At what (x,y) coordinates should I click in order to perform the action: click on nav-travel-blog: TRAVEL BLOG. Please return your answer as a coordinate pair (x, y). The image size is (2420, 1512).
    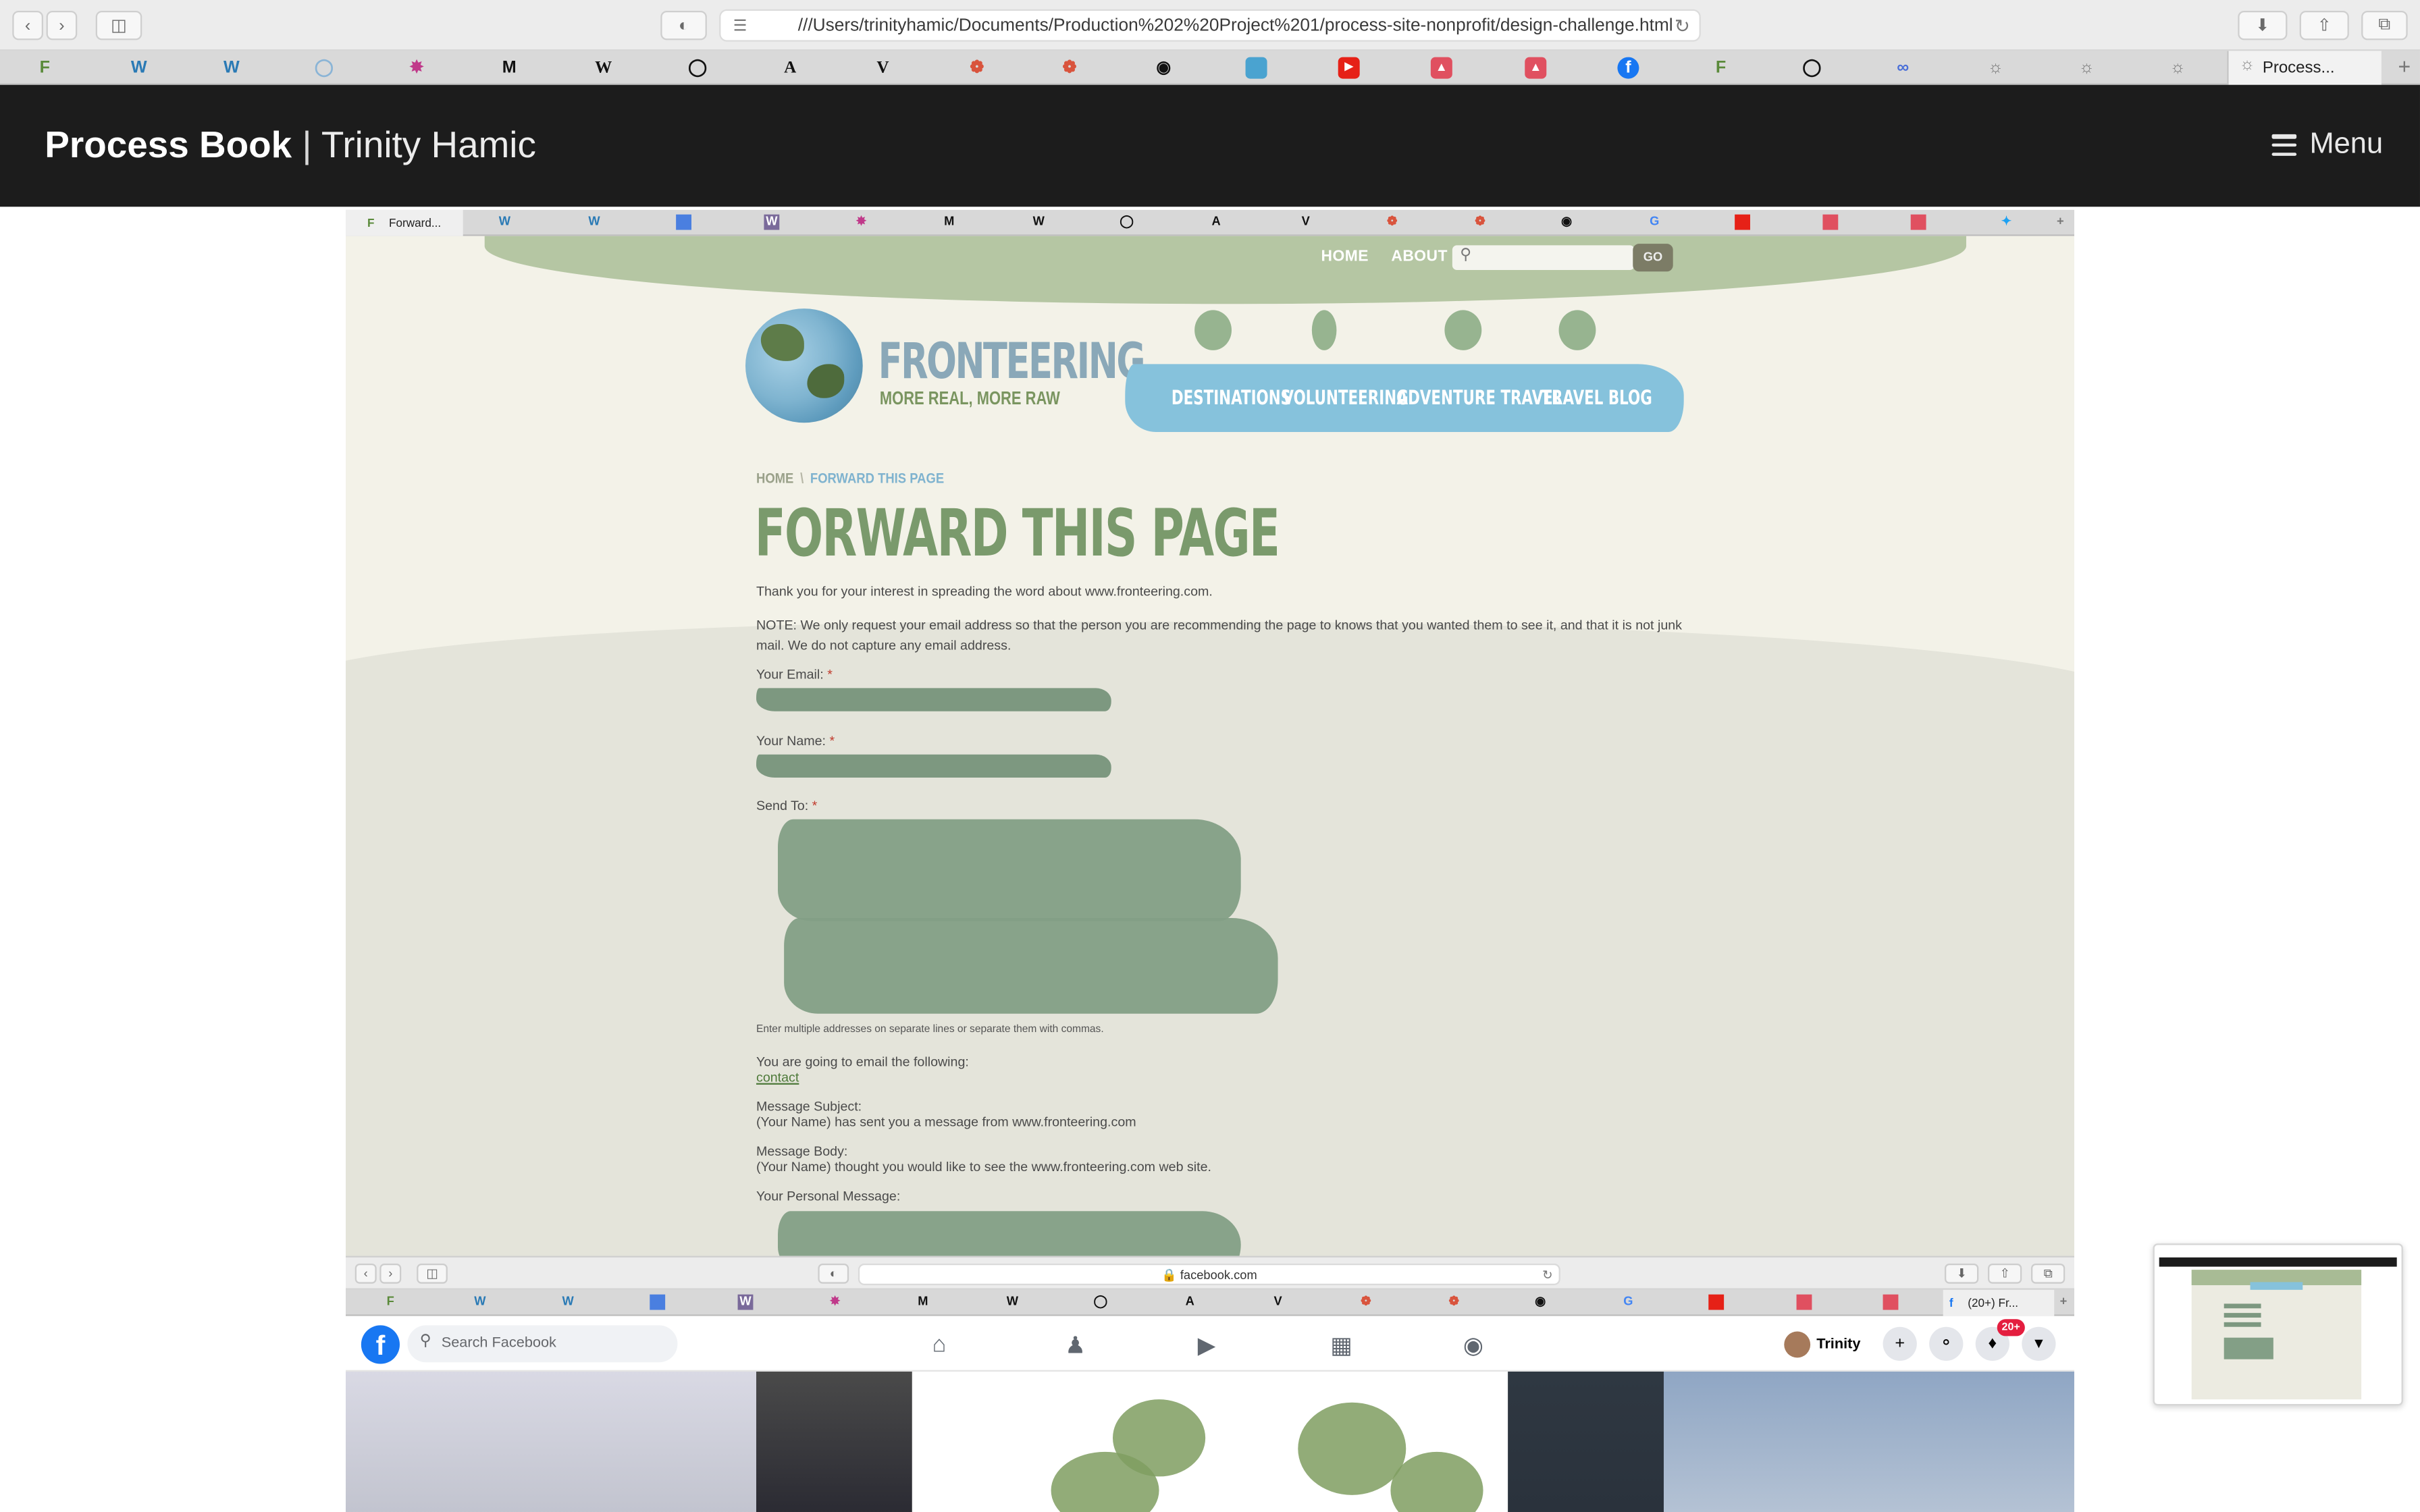
    Looking at the image, I should click on (1597, 398).